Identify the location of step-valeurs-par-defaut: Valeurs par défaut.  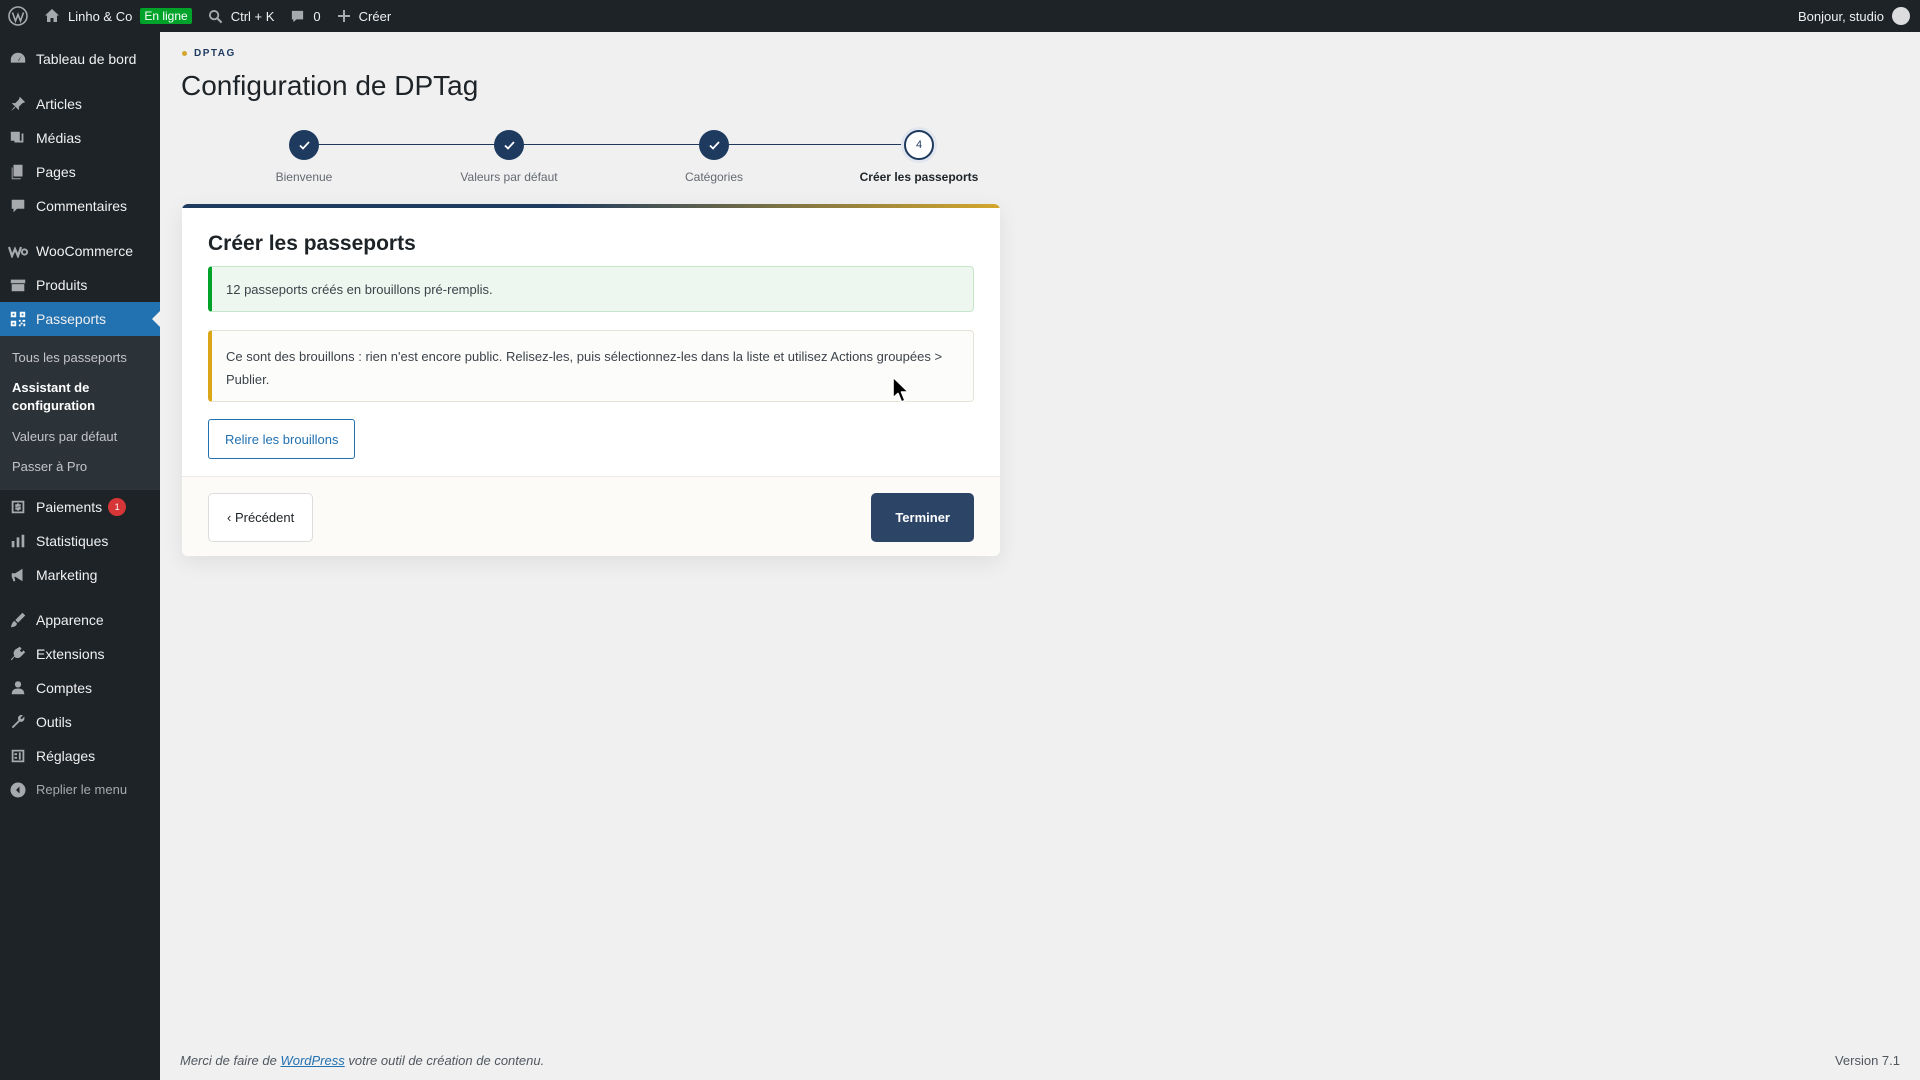
(509, 155).